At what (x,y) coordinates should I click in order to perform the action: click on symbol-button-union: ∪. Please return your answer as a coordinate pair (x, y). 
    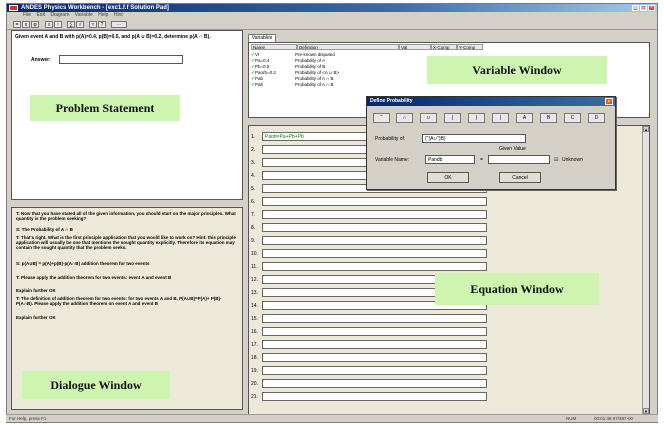
    Looking at the image, I should click on (428, 118).